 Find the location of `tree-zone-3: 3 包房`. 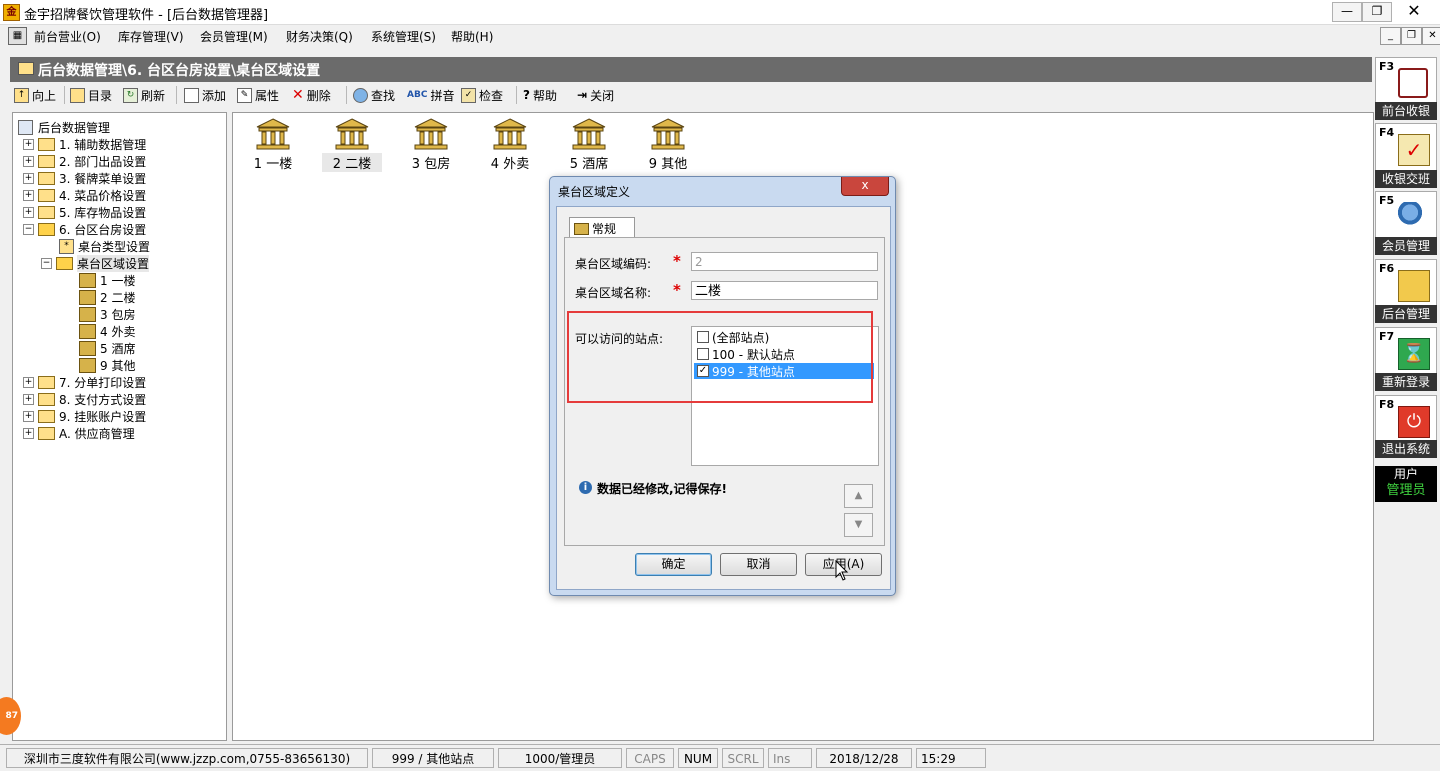

tree-zone-3: 3 包房 is located at coordinates (107, 314).